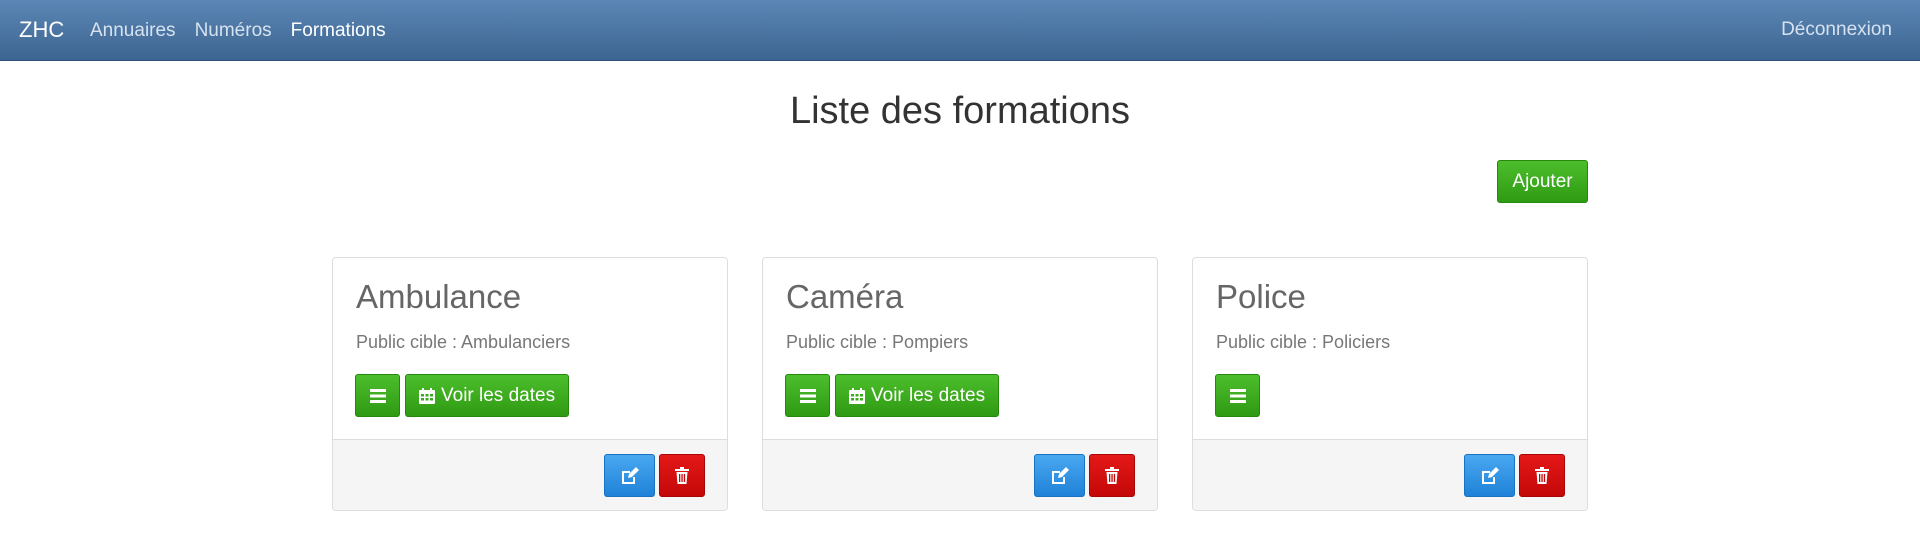  What do you see at coordinates (1261, 296) in the screenshot?
I see `card-title: Police` at bounding box center [1261, 296].